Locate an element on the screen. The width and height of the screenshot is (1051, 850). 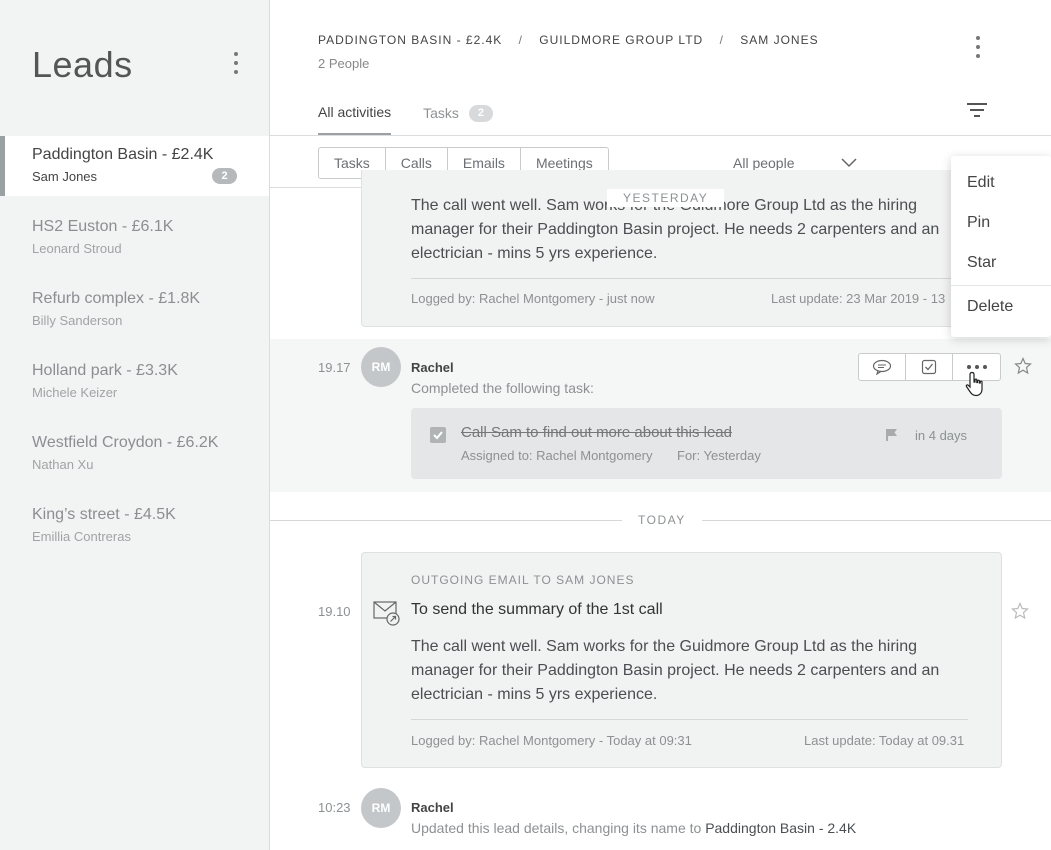
lead-contact: Leonard Stroud is located at coordinates (77, 248).